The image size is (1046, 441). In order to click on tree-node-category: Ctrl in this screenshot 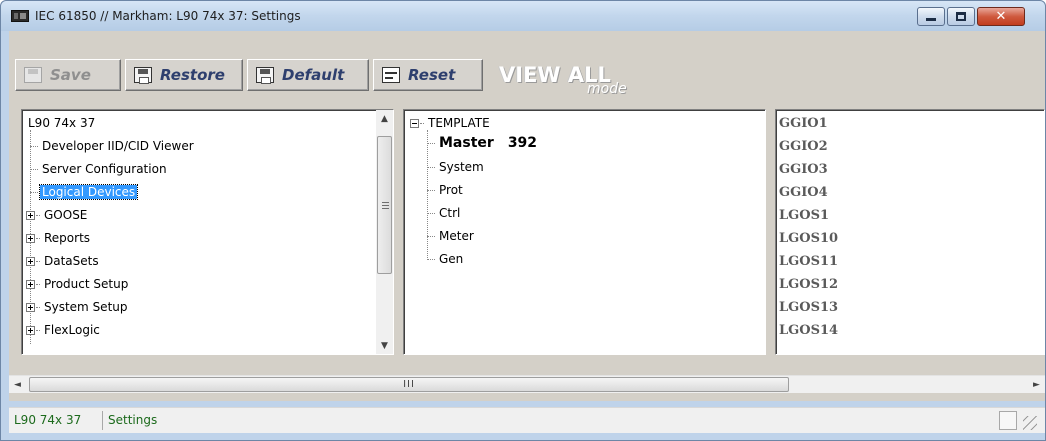, I will do `click(444, 213)`.